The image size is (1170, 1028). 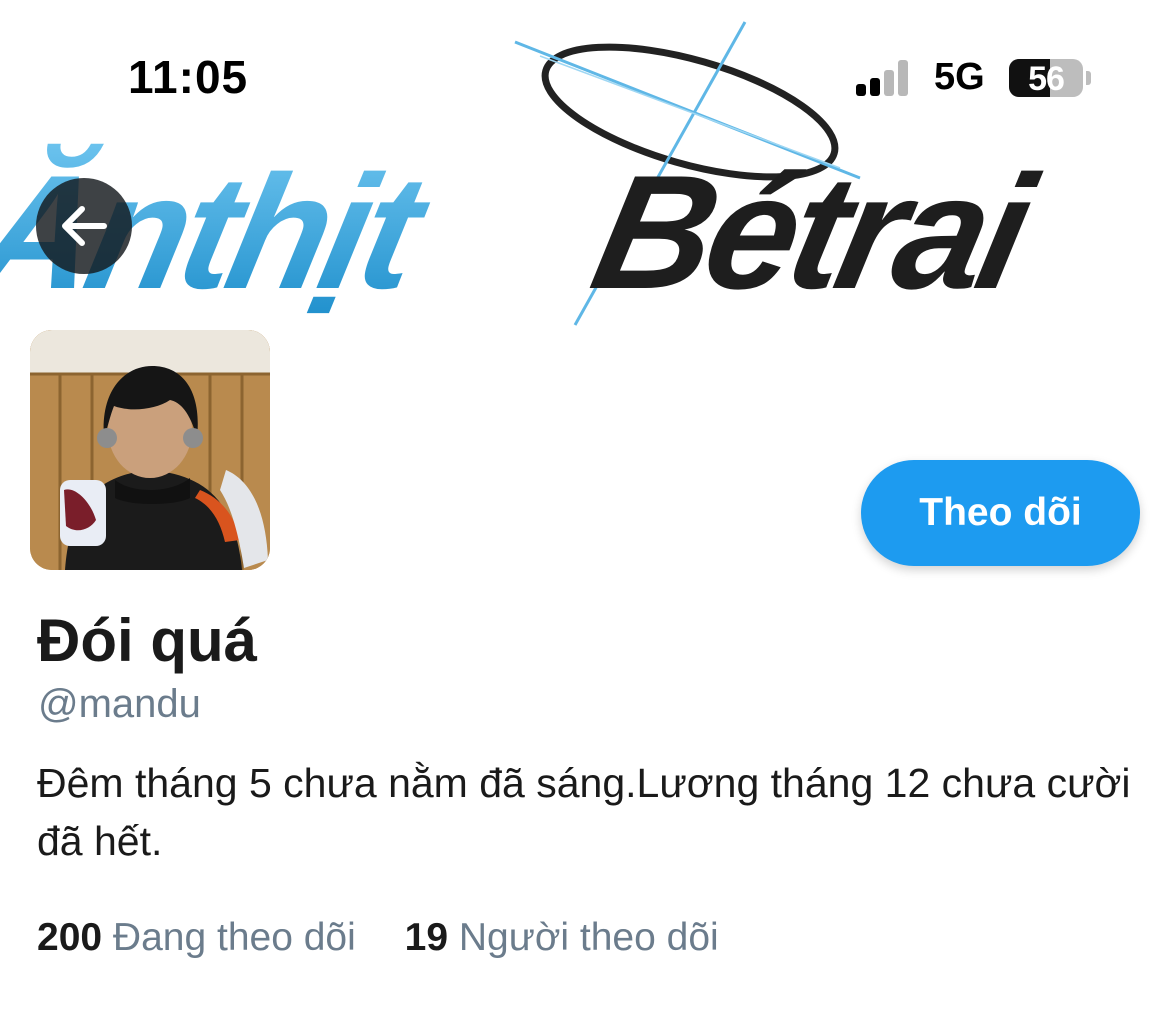 What do you see at coordinates (1000, 513) in the screenshot?
I see `follow-button: Theo dõi` at bounding box center [1000, 513].